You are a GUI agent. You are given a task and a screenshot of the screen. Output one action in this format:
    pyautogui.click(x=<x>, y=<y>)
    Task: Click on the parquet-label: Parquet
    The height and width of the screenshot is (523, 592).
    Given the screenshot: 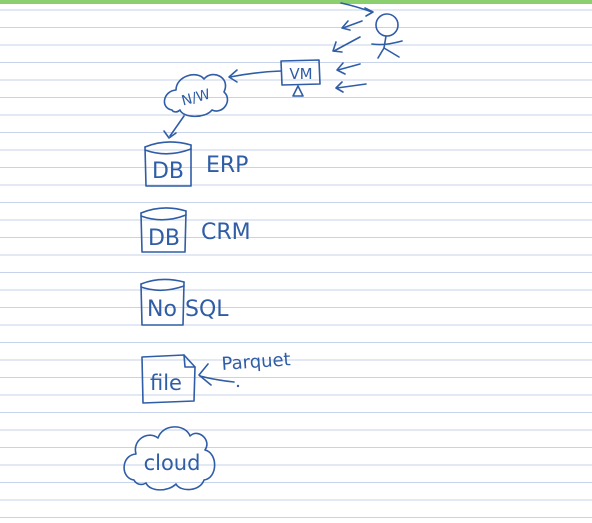 What is the action you would take?
    pyautogui.click(x=256, y=362)
    